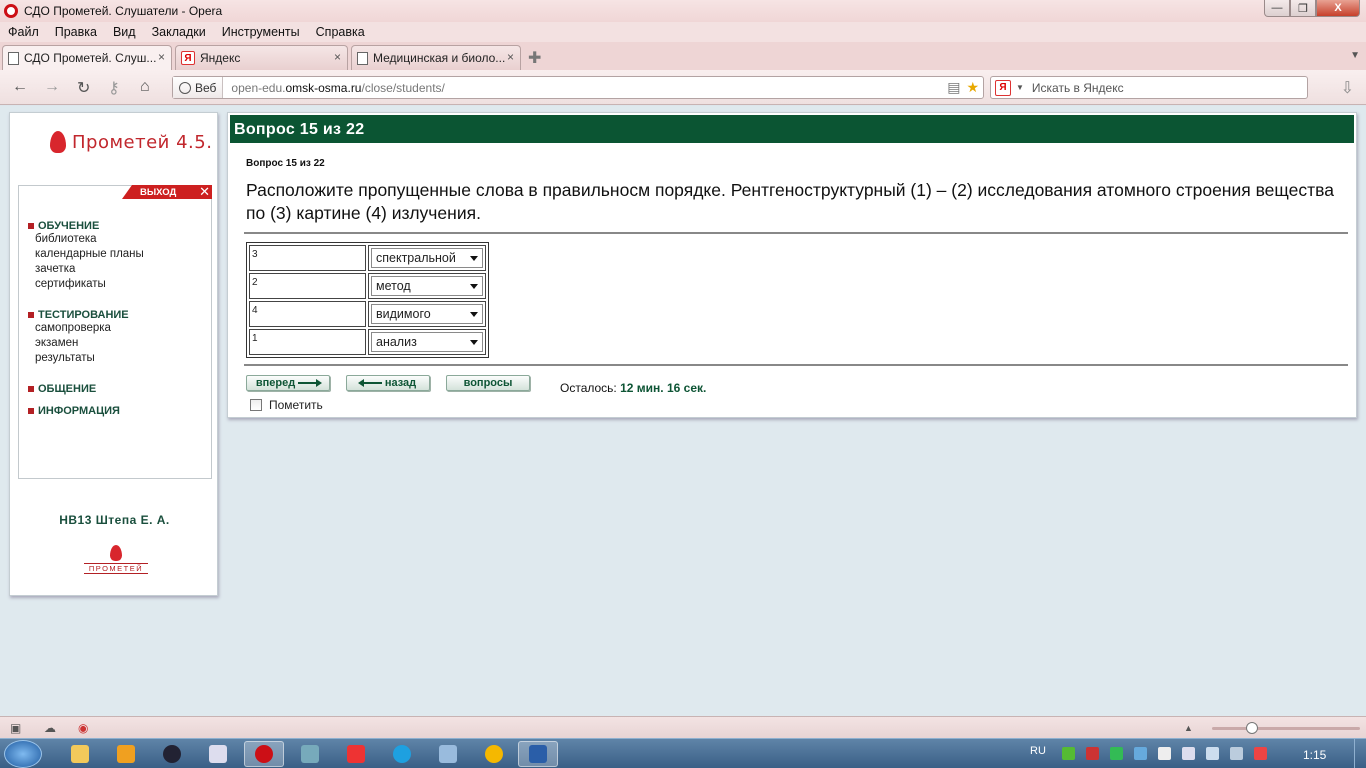 The height and width of the screenshot is (768, 1366). I want to click on tab-sdo-prometei: СДО Прометей. Слуш... ×, so click(87, 57).